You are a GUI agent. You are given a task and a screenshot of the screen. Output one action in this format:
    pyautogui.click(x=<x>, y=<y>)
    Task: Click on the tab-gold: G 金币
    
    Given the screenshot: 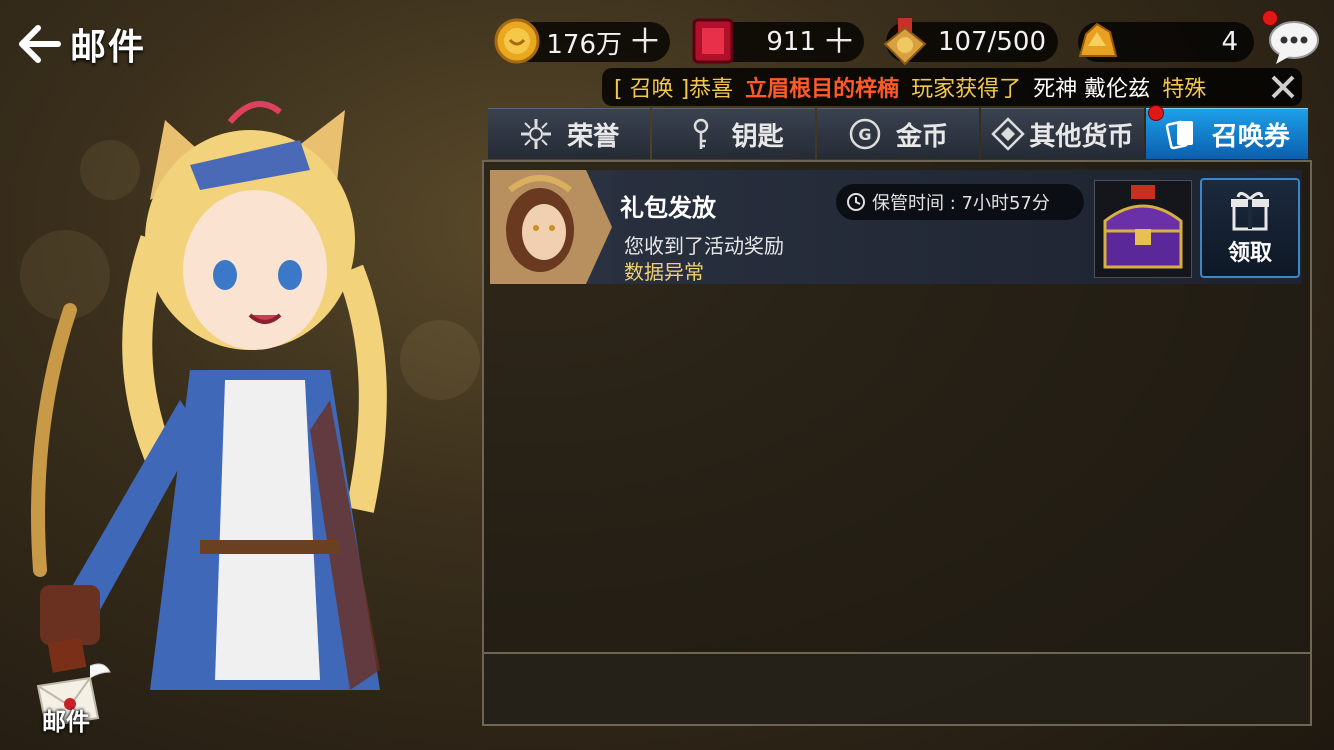 What is the action you would take?
    pyautogui.click(x=898, y=133)
    